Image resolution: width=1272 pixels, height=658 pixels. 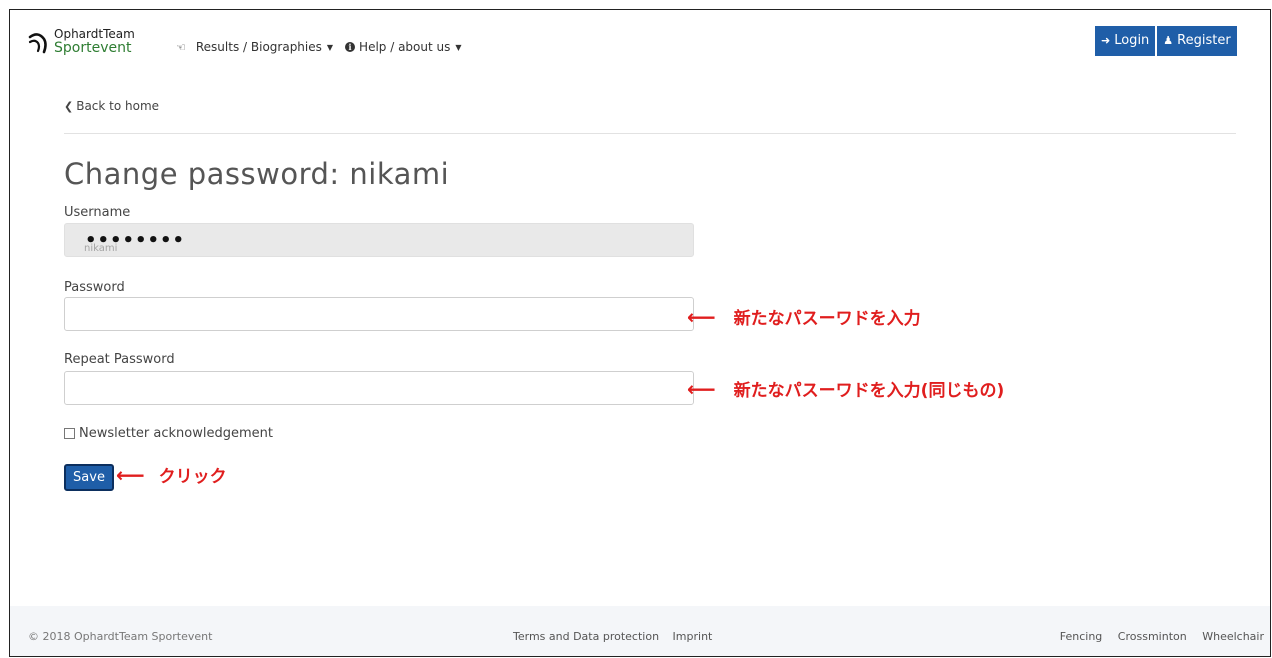 I want to click on repeat-note-text: 新たなパスーワドを入力(同じもの), so click(x=869, y=391).